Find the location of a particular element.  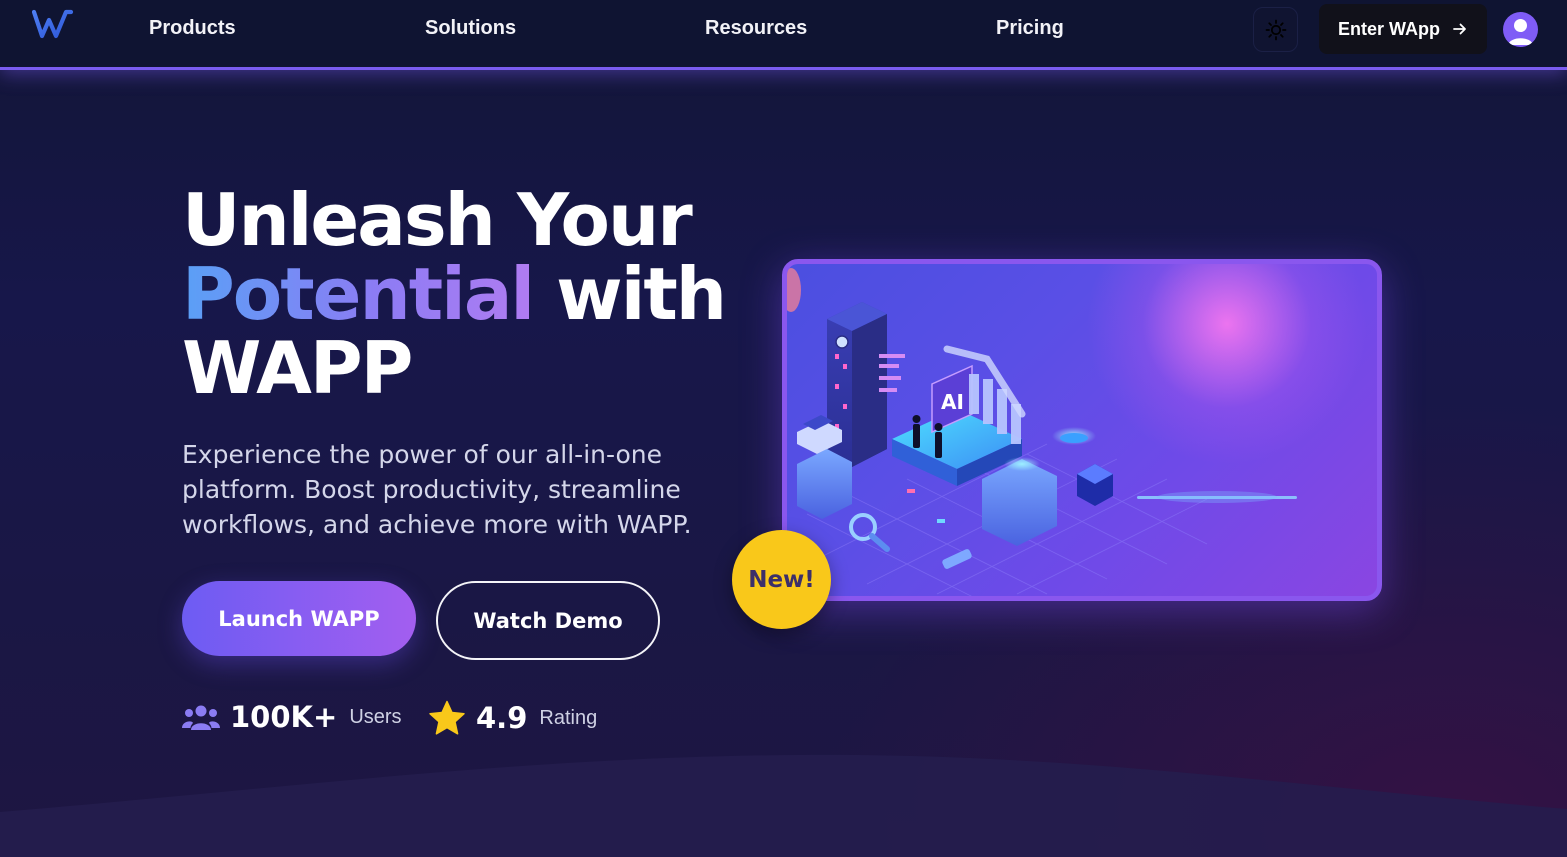

nav-link-products: Products is located at coordinates (192, 28).